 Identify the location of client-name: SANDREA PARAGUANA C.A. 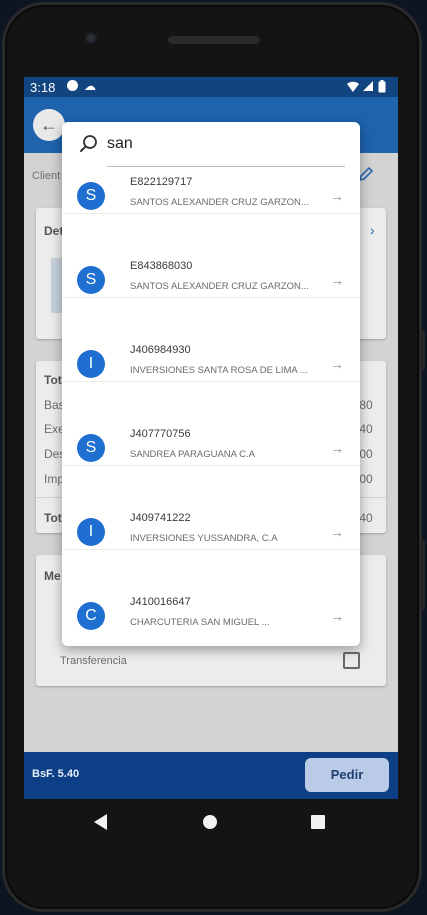
(192, 454).